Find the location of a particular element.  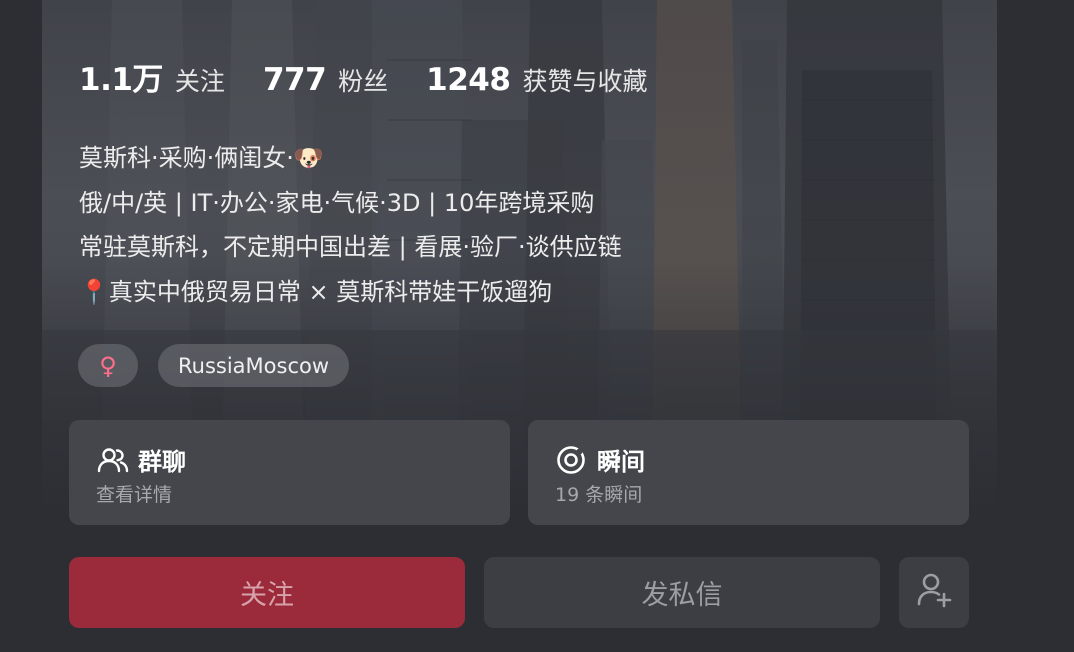

following-stat: 1.1万 关注 is located at coordinates (152, 76).